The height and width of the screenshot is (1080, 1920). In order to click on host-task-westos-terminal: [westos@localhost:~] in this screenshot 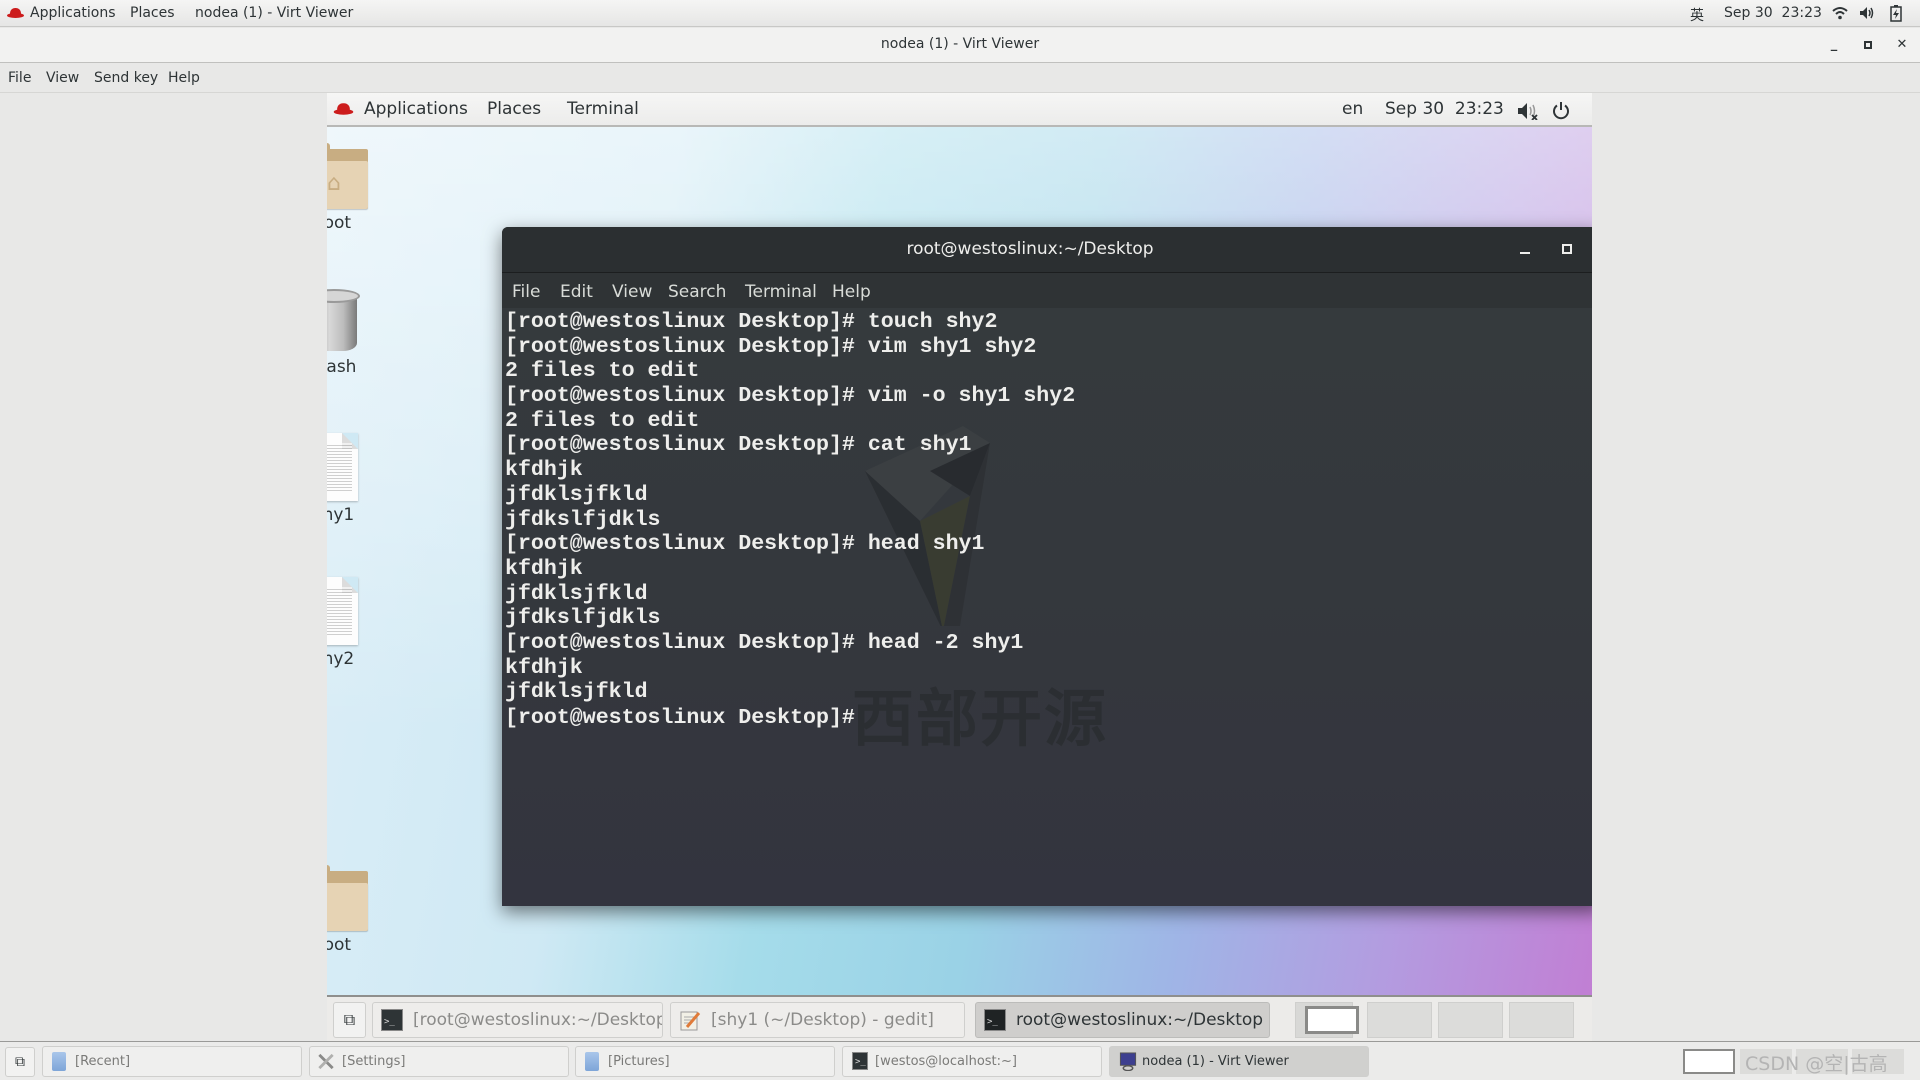, I will do `click(972, 1061)`.